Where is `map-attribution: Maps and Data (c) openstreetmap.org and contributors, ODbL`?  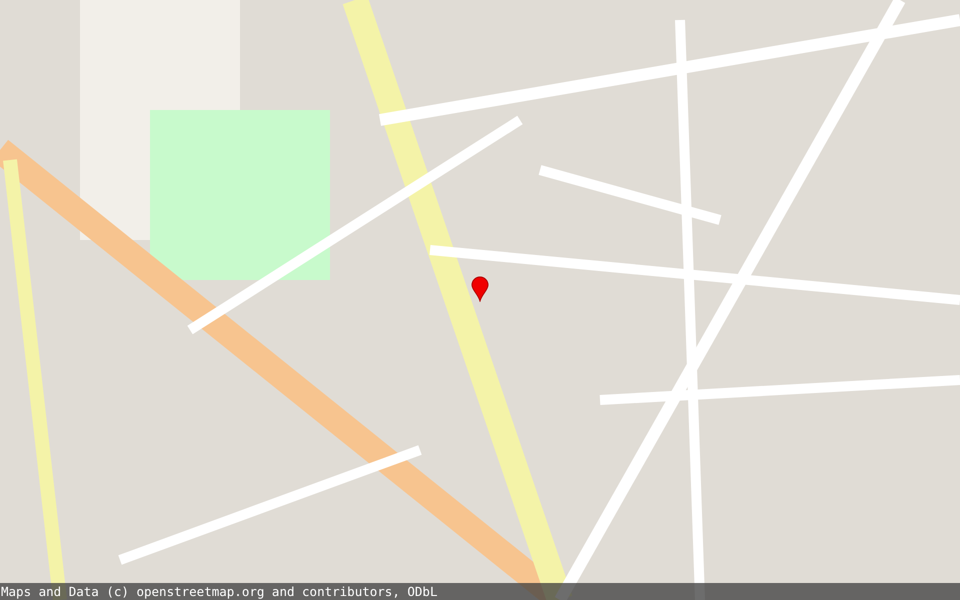 map-attribution: Maps and Data (c) openstreetmap.org and contributors, ODbL is located at coordinates (480, 591).